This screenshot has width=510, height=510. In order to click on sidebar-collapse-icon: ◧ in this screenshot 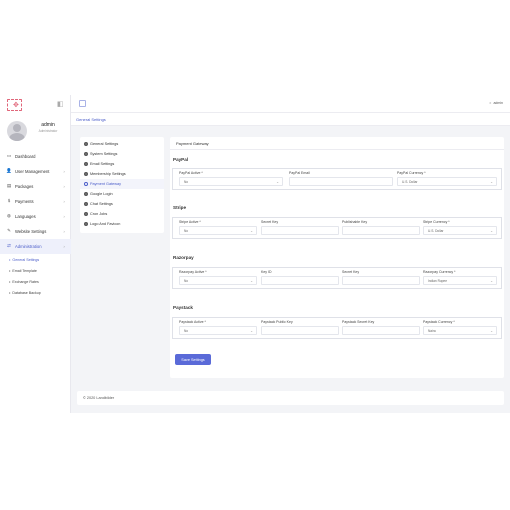, I will do `click(60, 104)`.